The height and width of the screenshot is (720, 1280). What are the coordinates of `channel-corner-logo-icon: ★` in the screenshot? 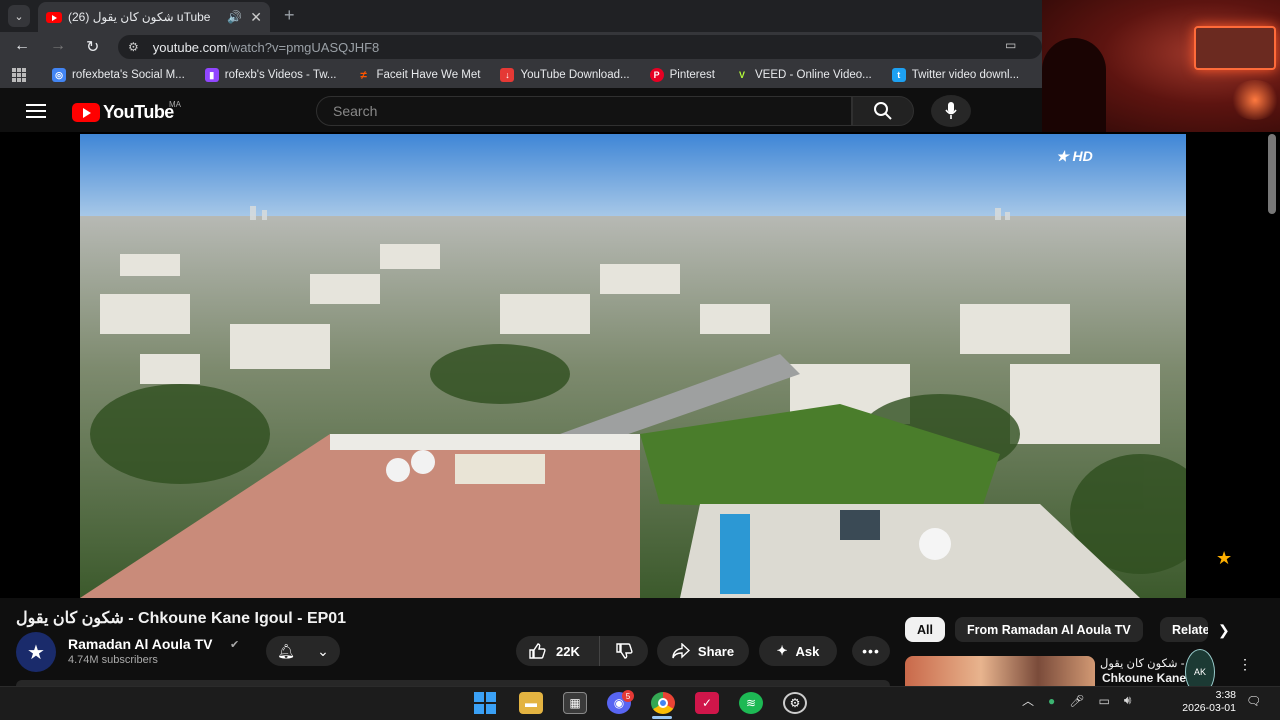 It's located at (1224, 558).